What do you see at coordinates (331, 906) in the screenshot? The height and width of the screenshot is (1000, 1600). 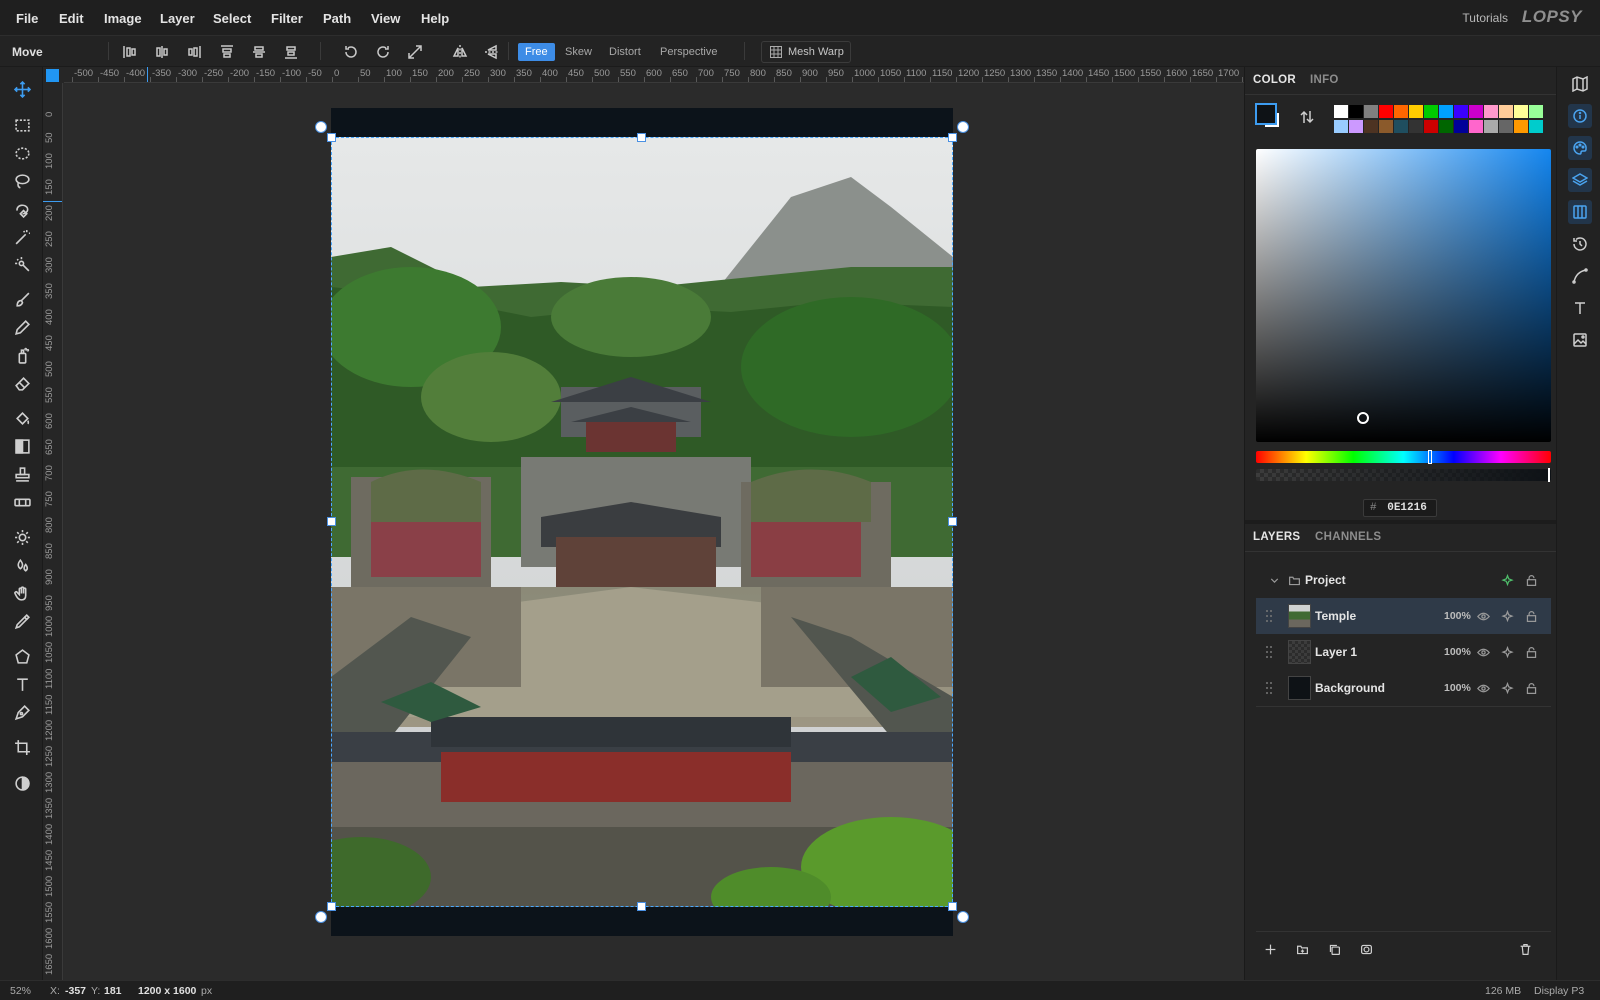 I see `transform-handle-bottom-left` at bounding box center [331, 906].